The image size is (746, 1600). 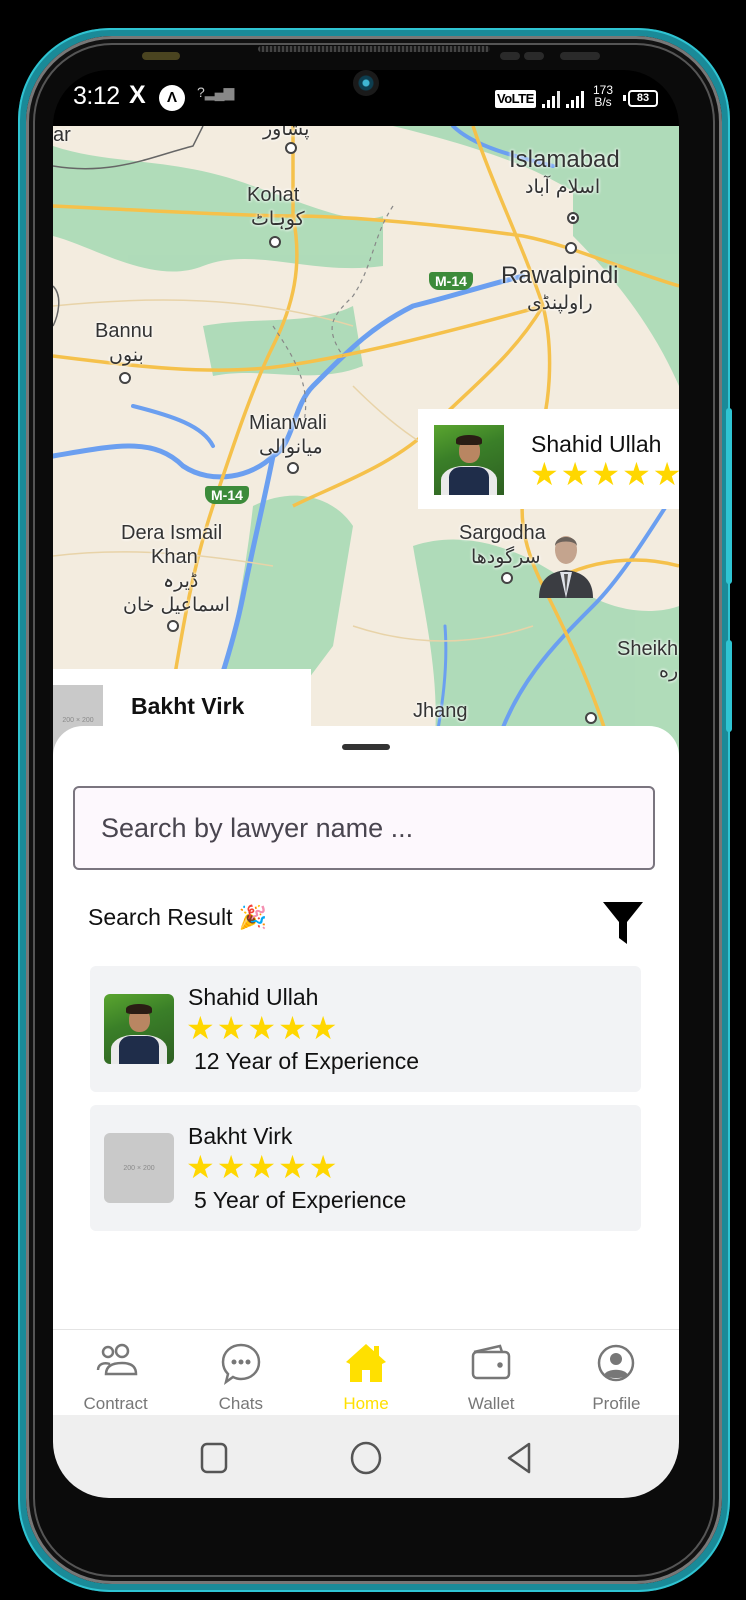 I want to click on home-button-icon, so click(x=366, y=1458).